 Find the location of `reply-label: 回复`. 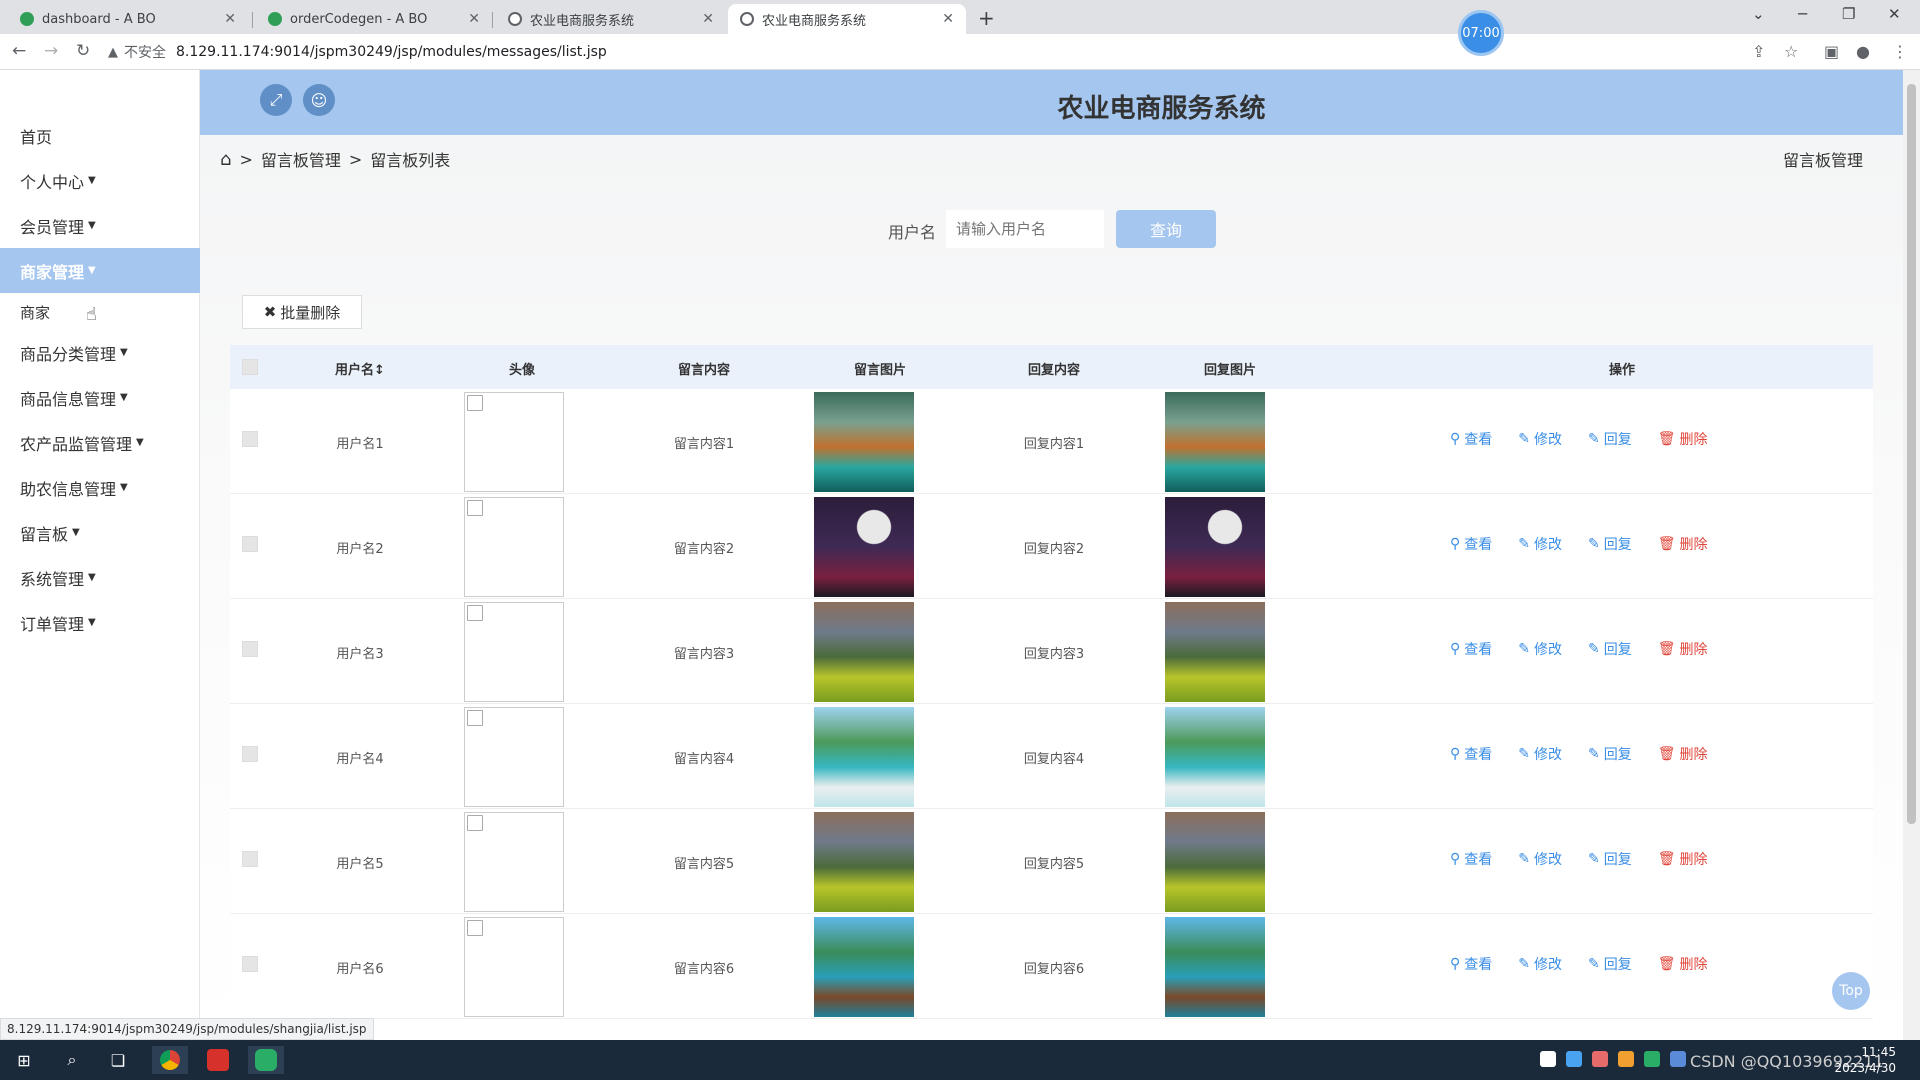

reply-label: 回复 is located at coordinates (1617, 650).